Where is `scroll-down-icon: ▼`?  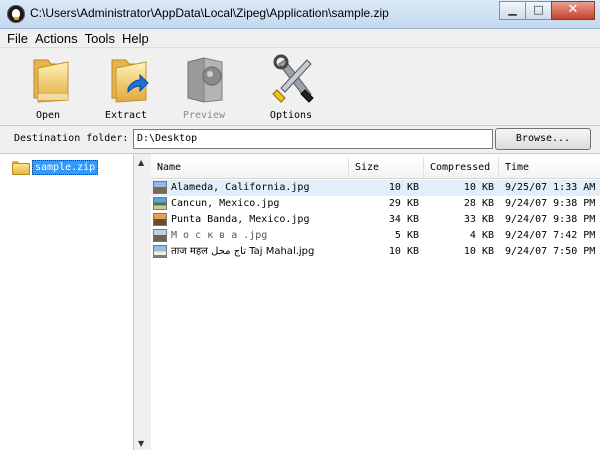
scroll-down-icon: ▼ is located at coordinates (141, 443).